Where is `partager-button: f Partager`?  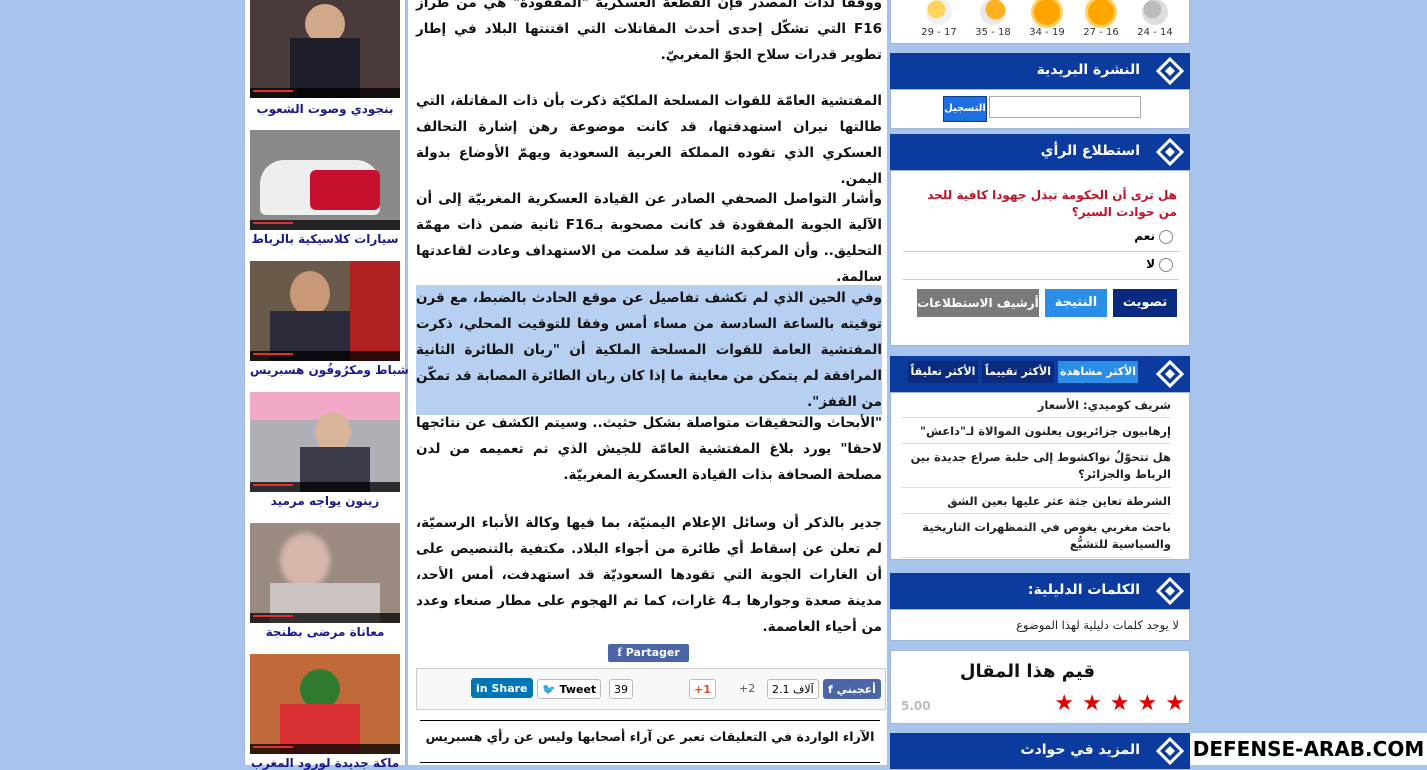 partager-button: f Partager is located at coordinates (648, 653).